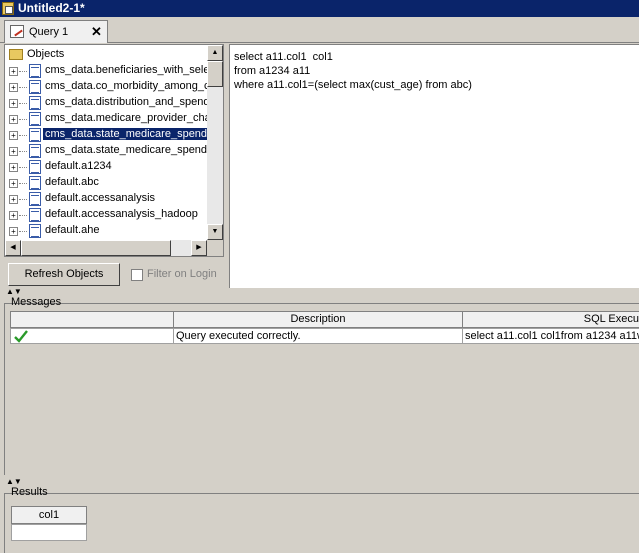 This screenshot has width=639, height=553. Describe the element at coordinates (49, 32) in the screenshot. I see `tab-label: Query 1` at that location.